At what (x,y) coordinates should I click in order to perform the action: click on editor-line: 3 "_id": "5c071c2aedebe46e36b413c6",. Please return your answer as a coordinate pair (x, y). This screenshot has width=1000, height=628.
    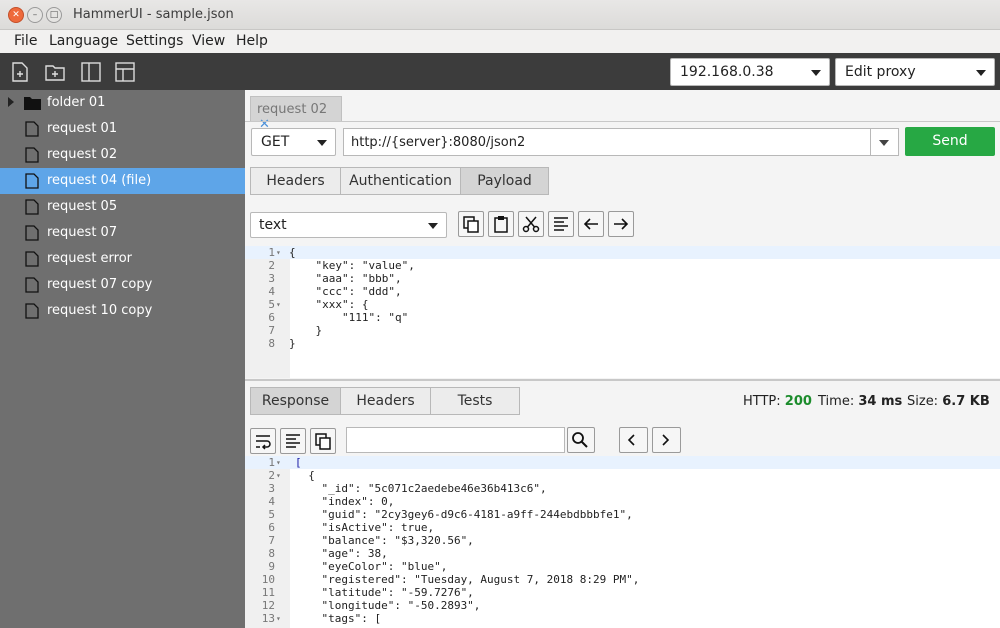
    Looking at the image, I should click on (407, 488).